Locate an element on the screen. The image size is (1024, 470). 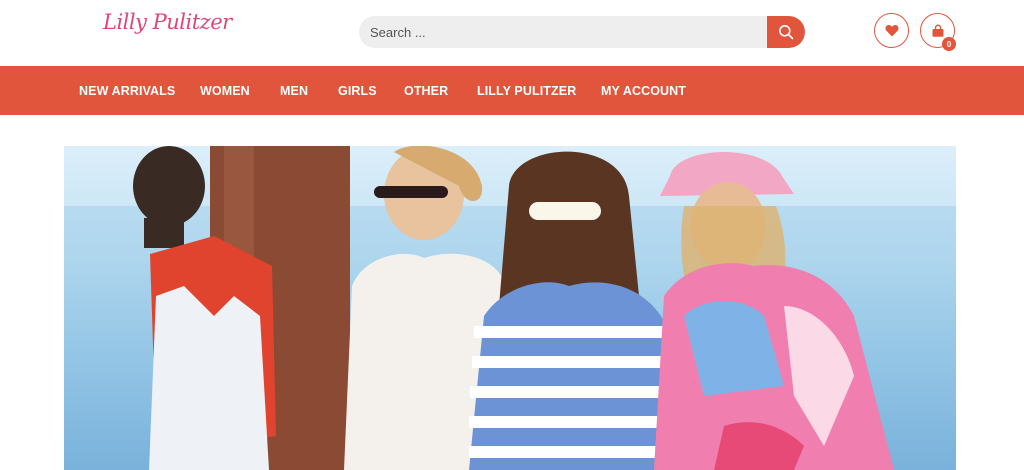
nav-item-new-arrivals: NEW ARRIVALS is located at coordinates (127, 90).